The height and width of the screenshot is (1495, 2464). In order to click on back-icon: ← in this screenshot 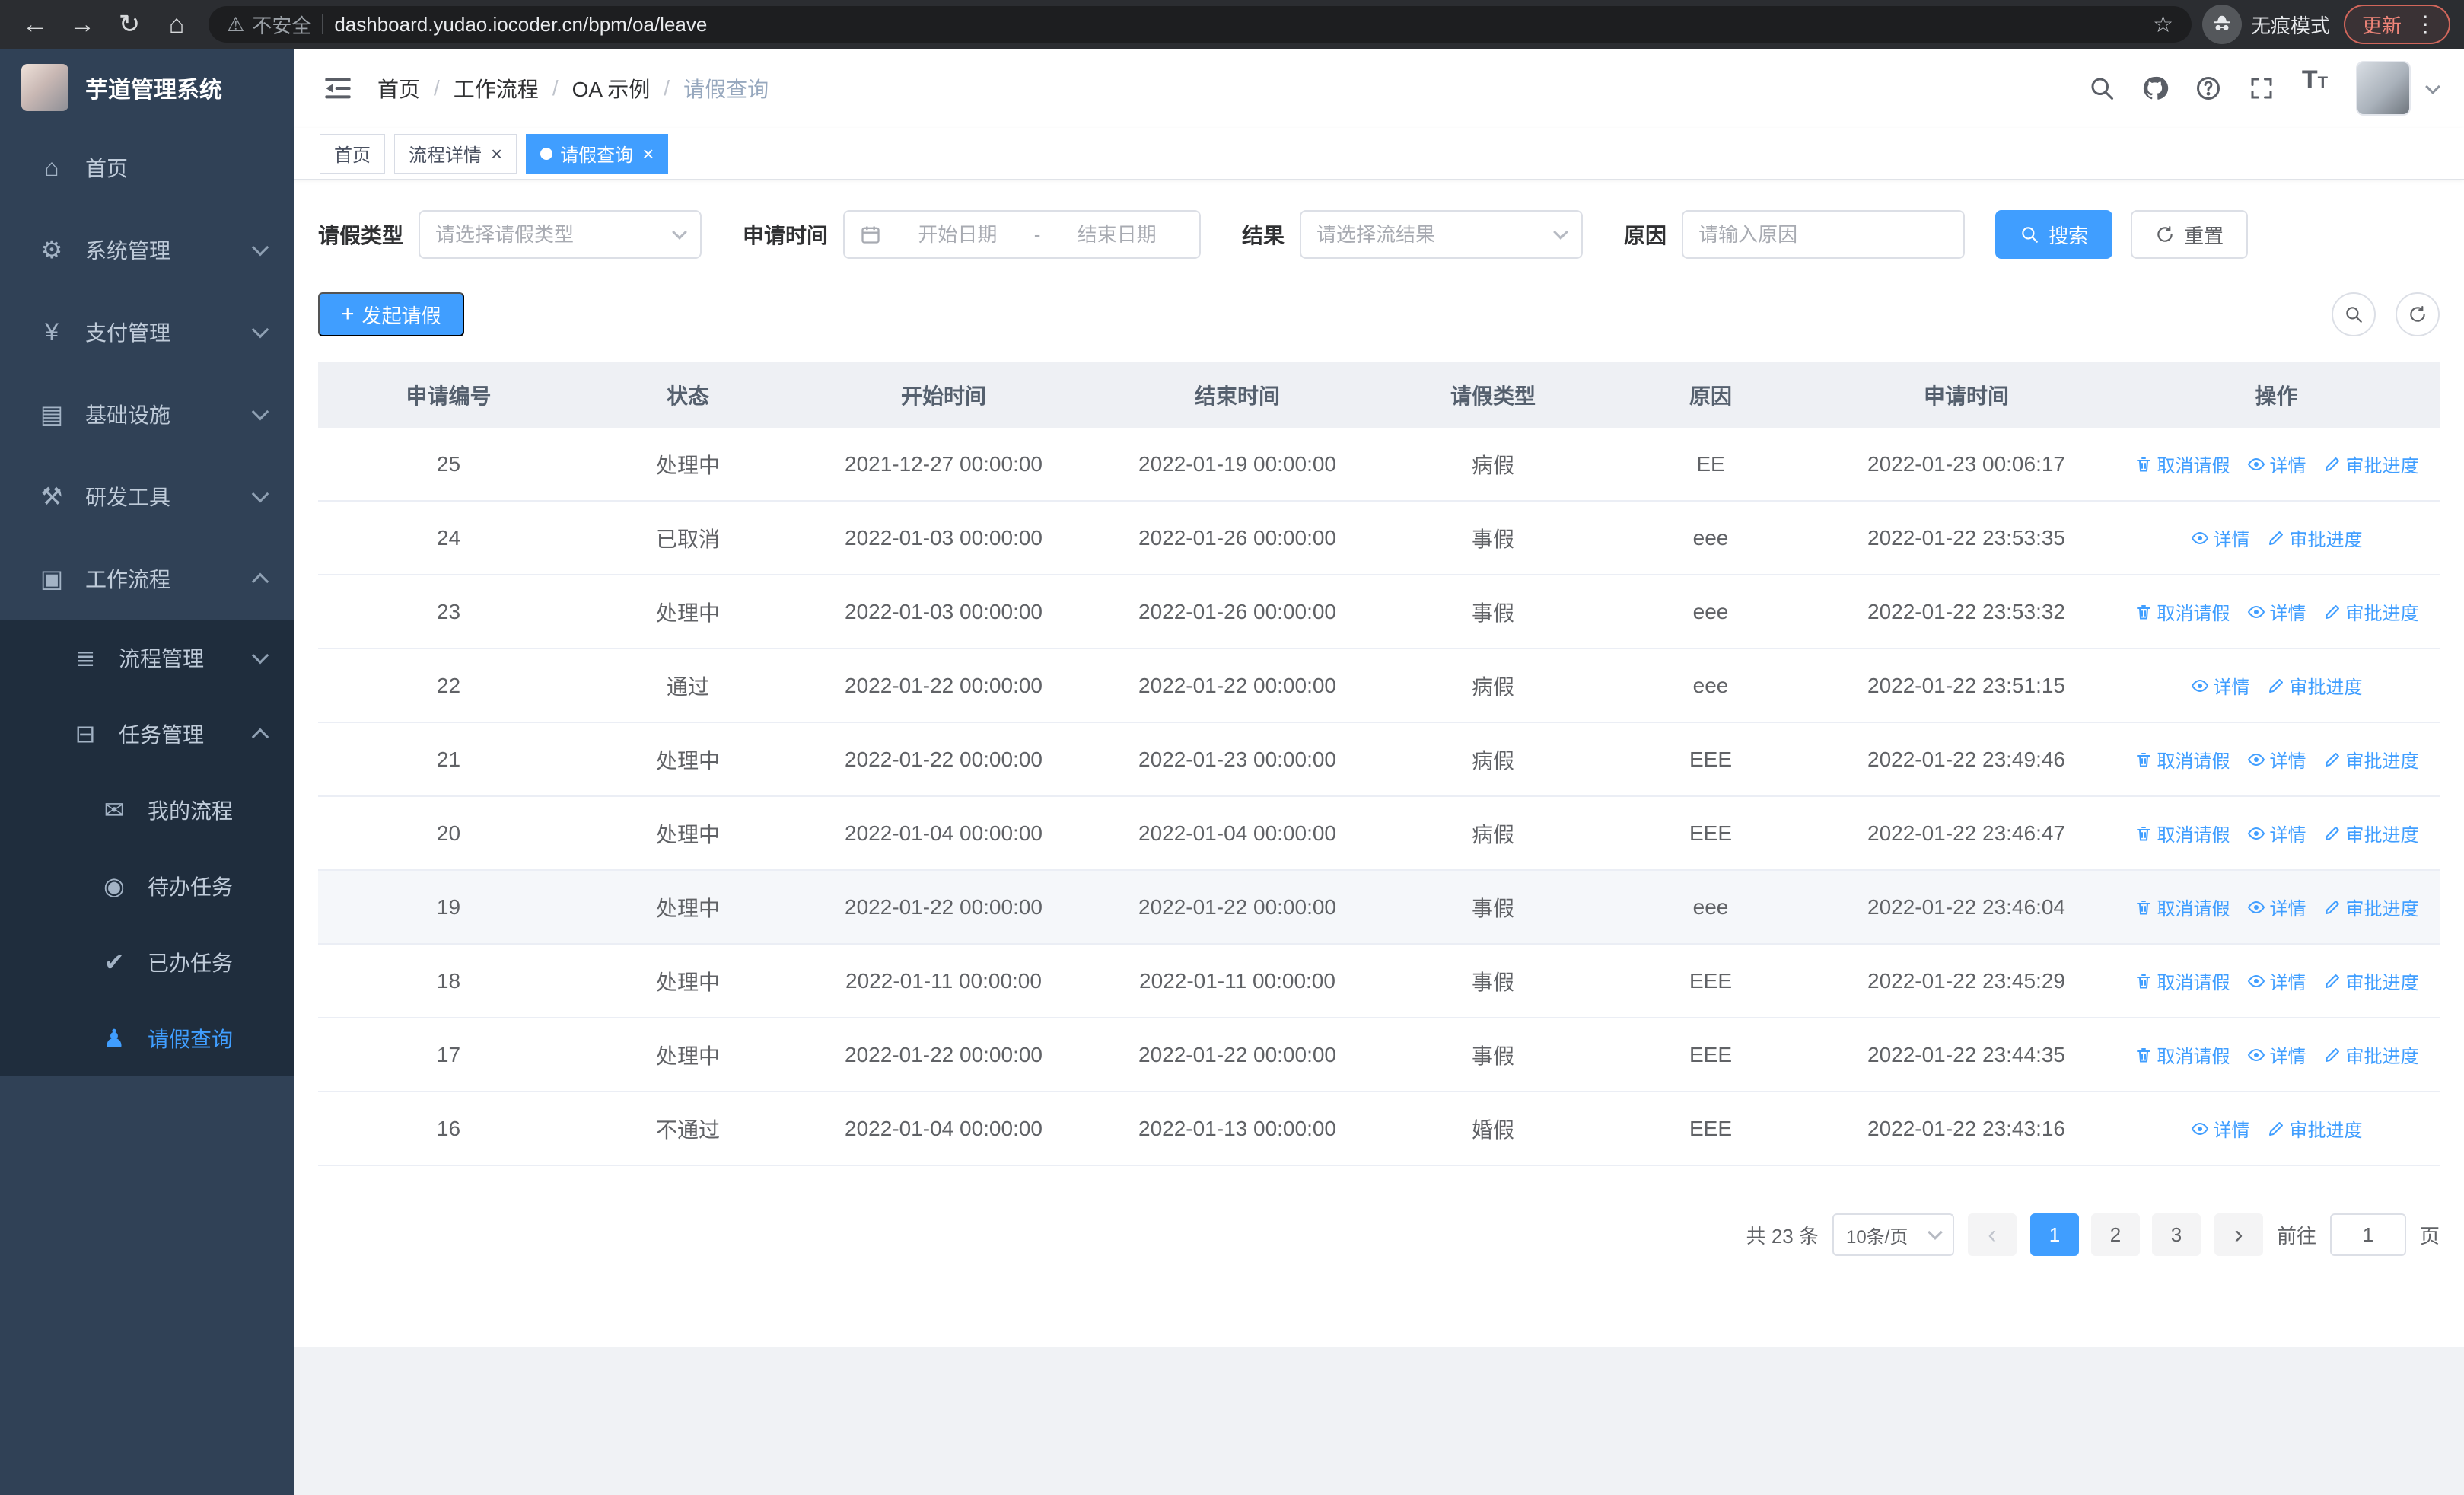, I will do `click(35, 25)`.